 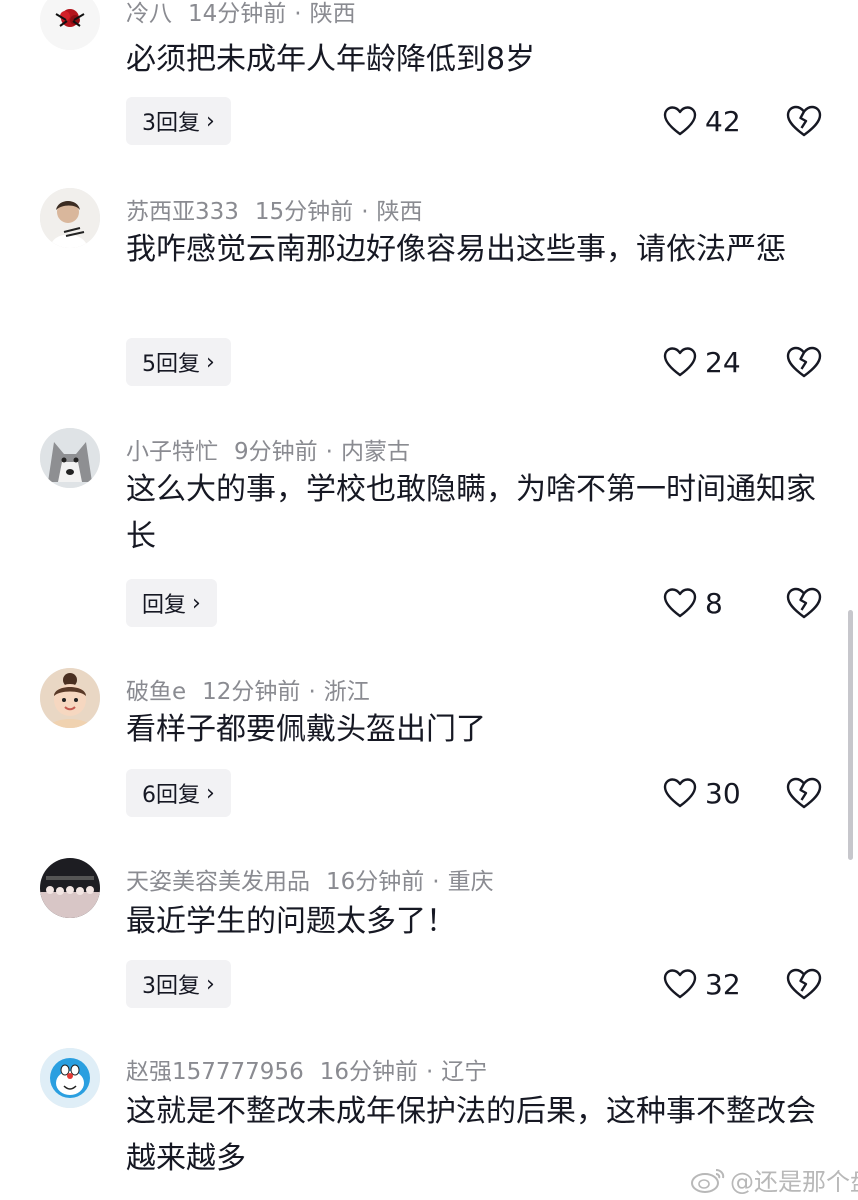 I want to click on reply-count: 回复, so click(x=164, y=605).